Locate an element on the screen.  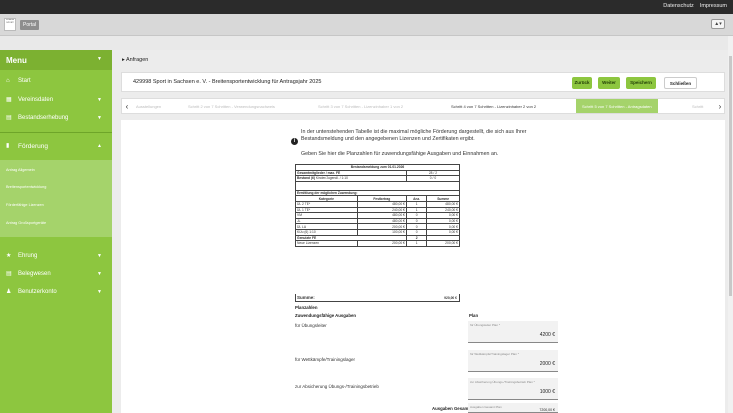
total-label: Ausgaben Gesamt is located at coordinates (451, 408).